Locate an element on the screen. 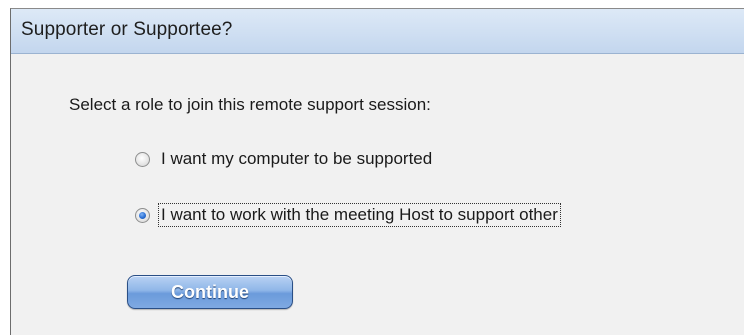  option-be-supported: I want my computer to be supported is located at coordinates (284, 159).